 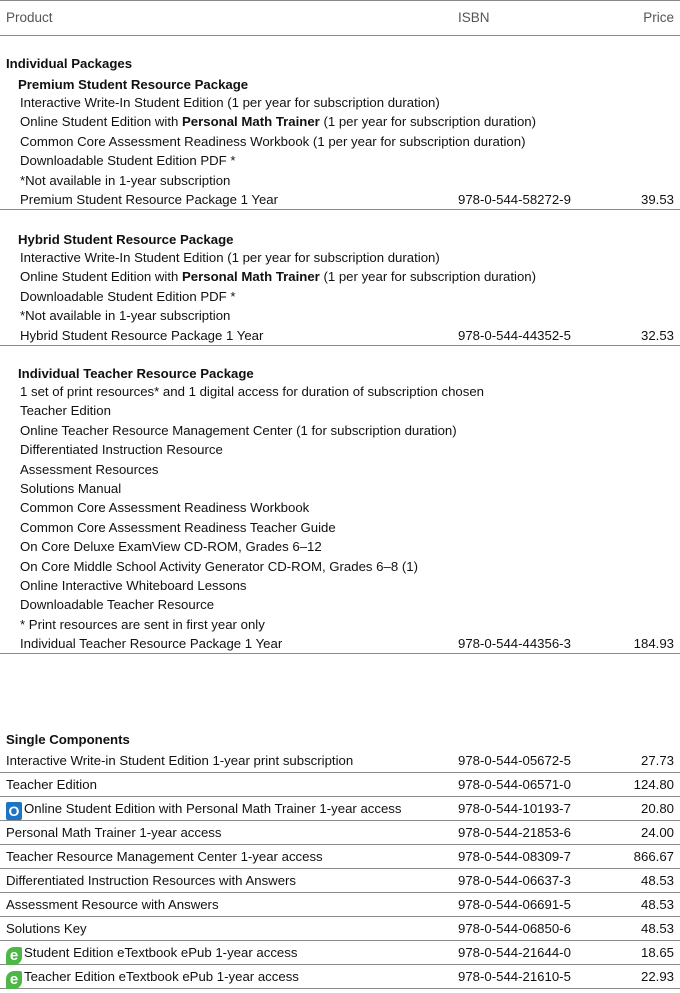 What do you see at coordinates (65, 411) in the screenshot?
I see `group-line: Teacher Edition` at bounding box center [65, 411].